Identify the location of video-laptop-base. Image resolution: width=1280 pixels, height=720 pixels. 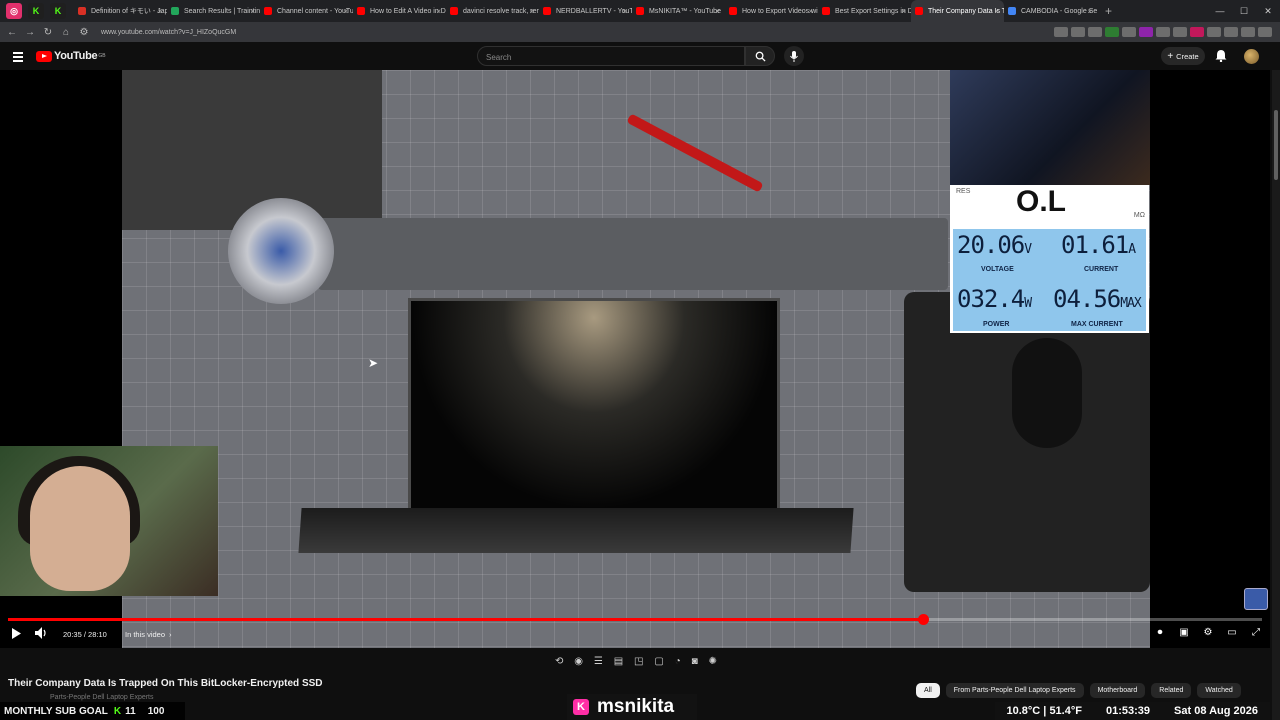
(576, 530).